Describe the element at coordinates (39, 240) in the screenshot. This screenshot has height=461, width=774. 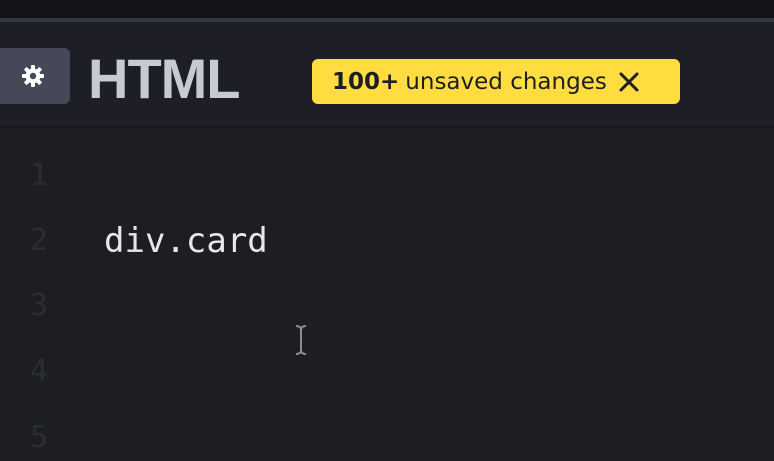
I see `line-number: 2` at that location.